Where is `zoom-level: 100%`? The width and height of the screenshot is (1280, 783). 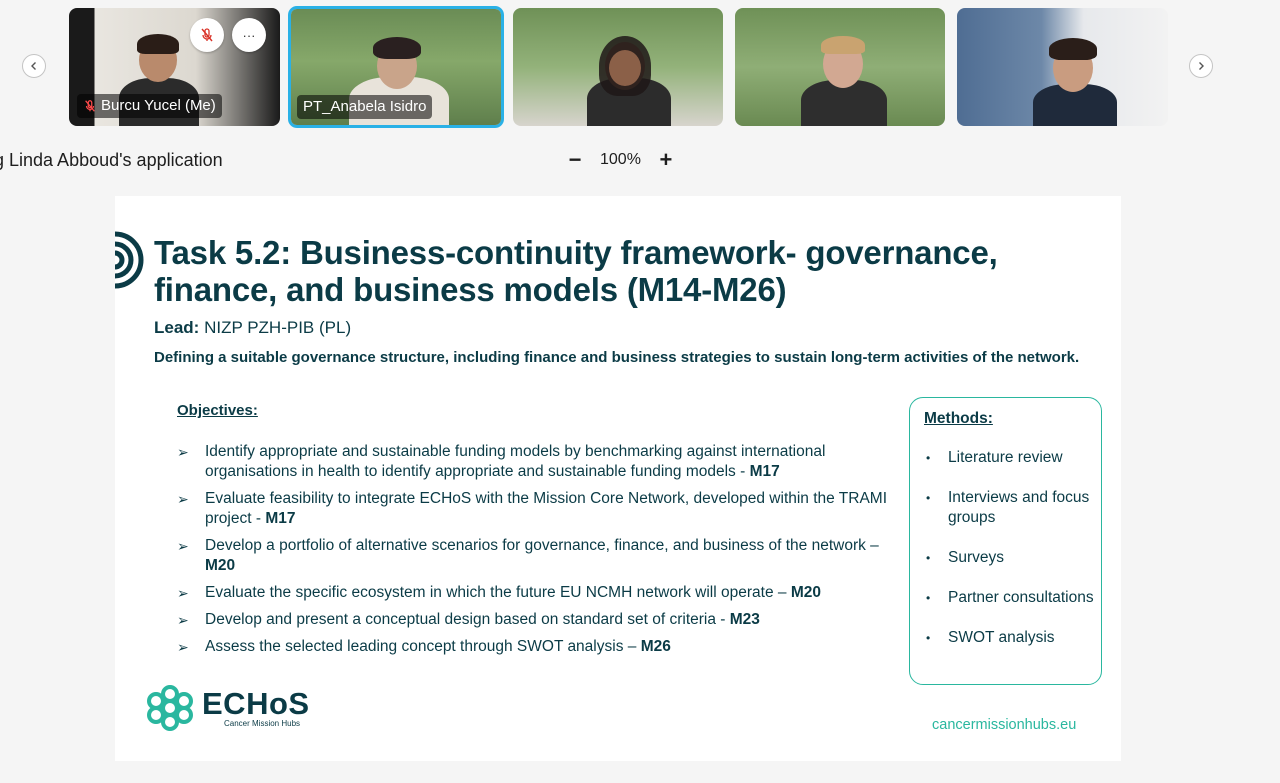
zoom-level: 100% is located at coordinates (620, 159).